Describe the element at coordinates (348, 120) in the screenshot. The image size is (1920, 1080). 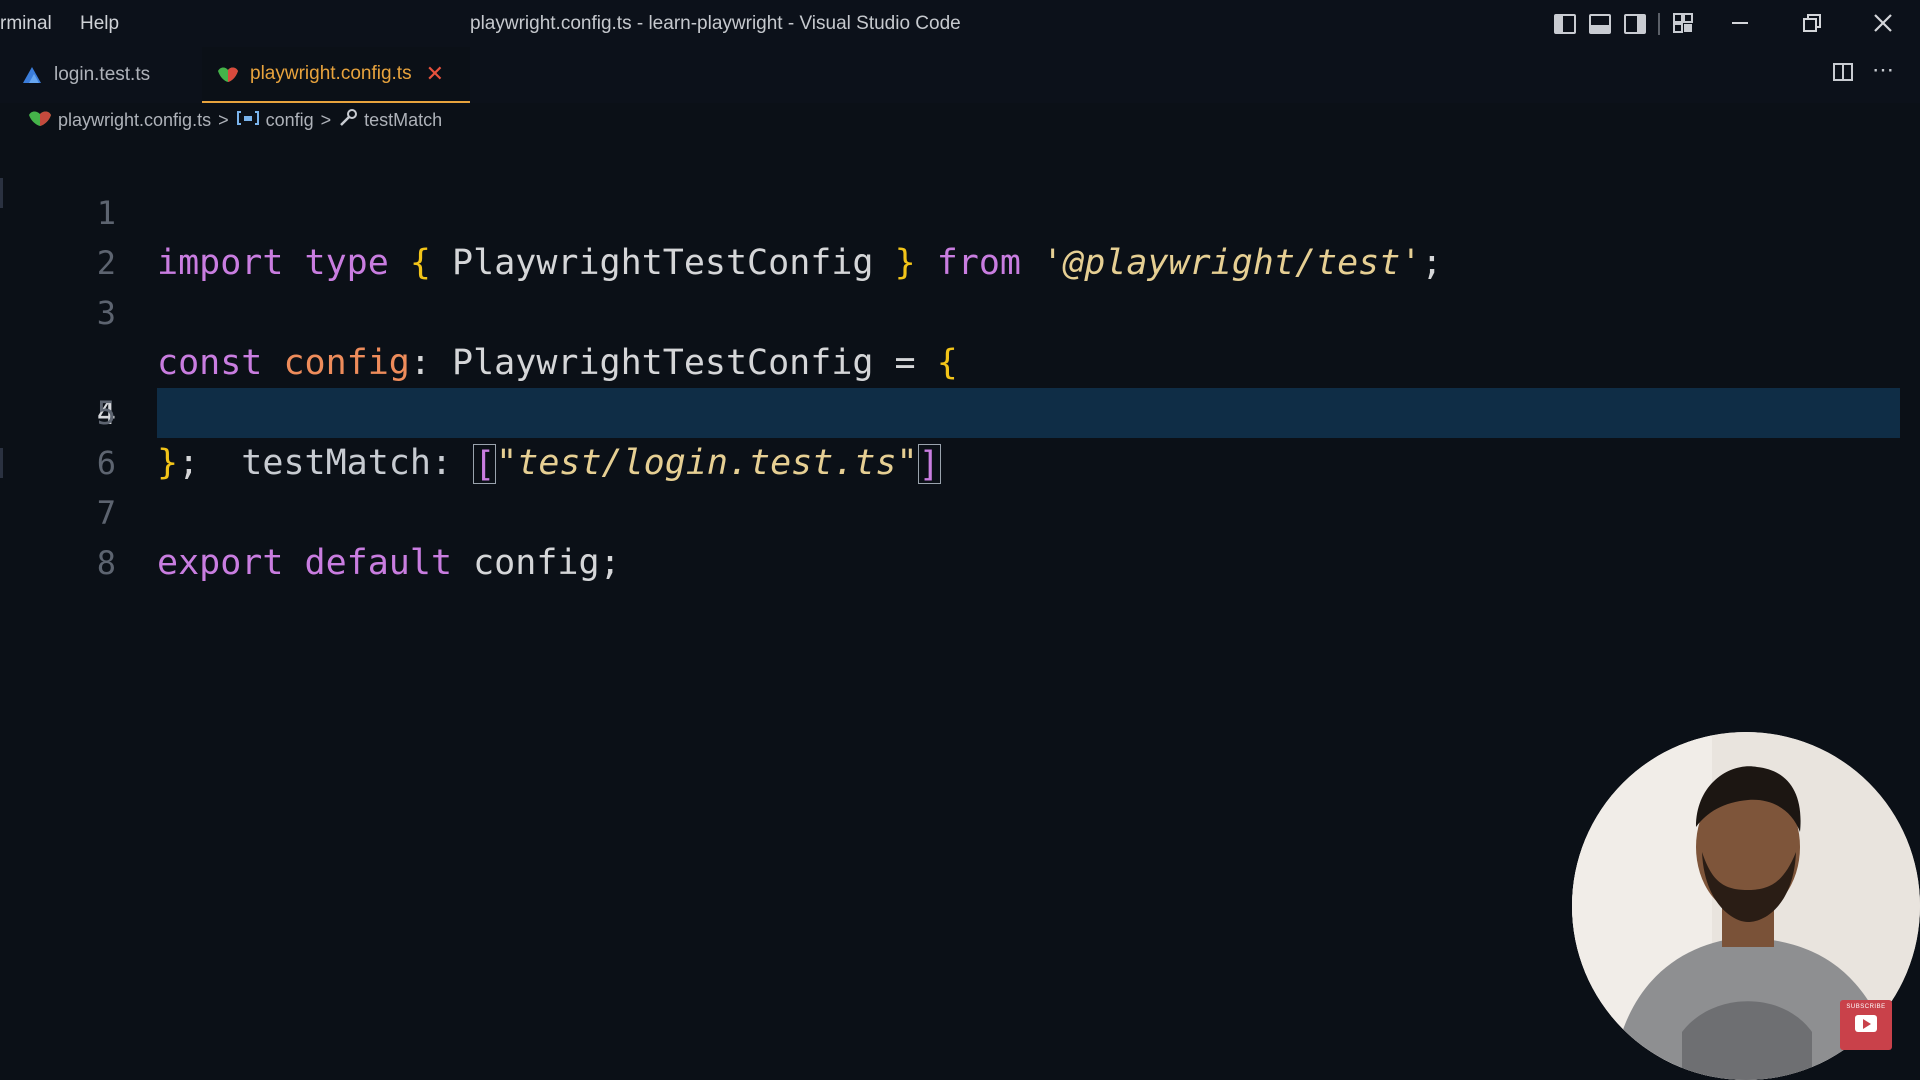
I see `wrench-icon` at that location.